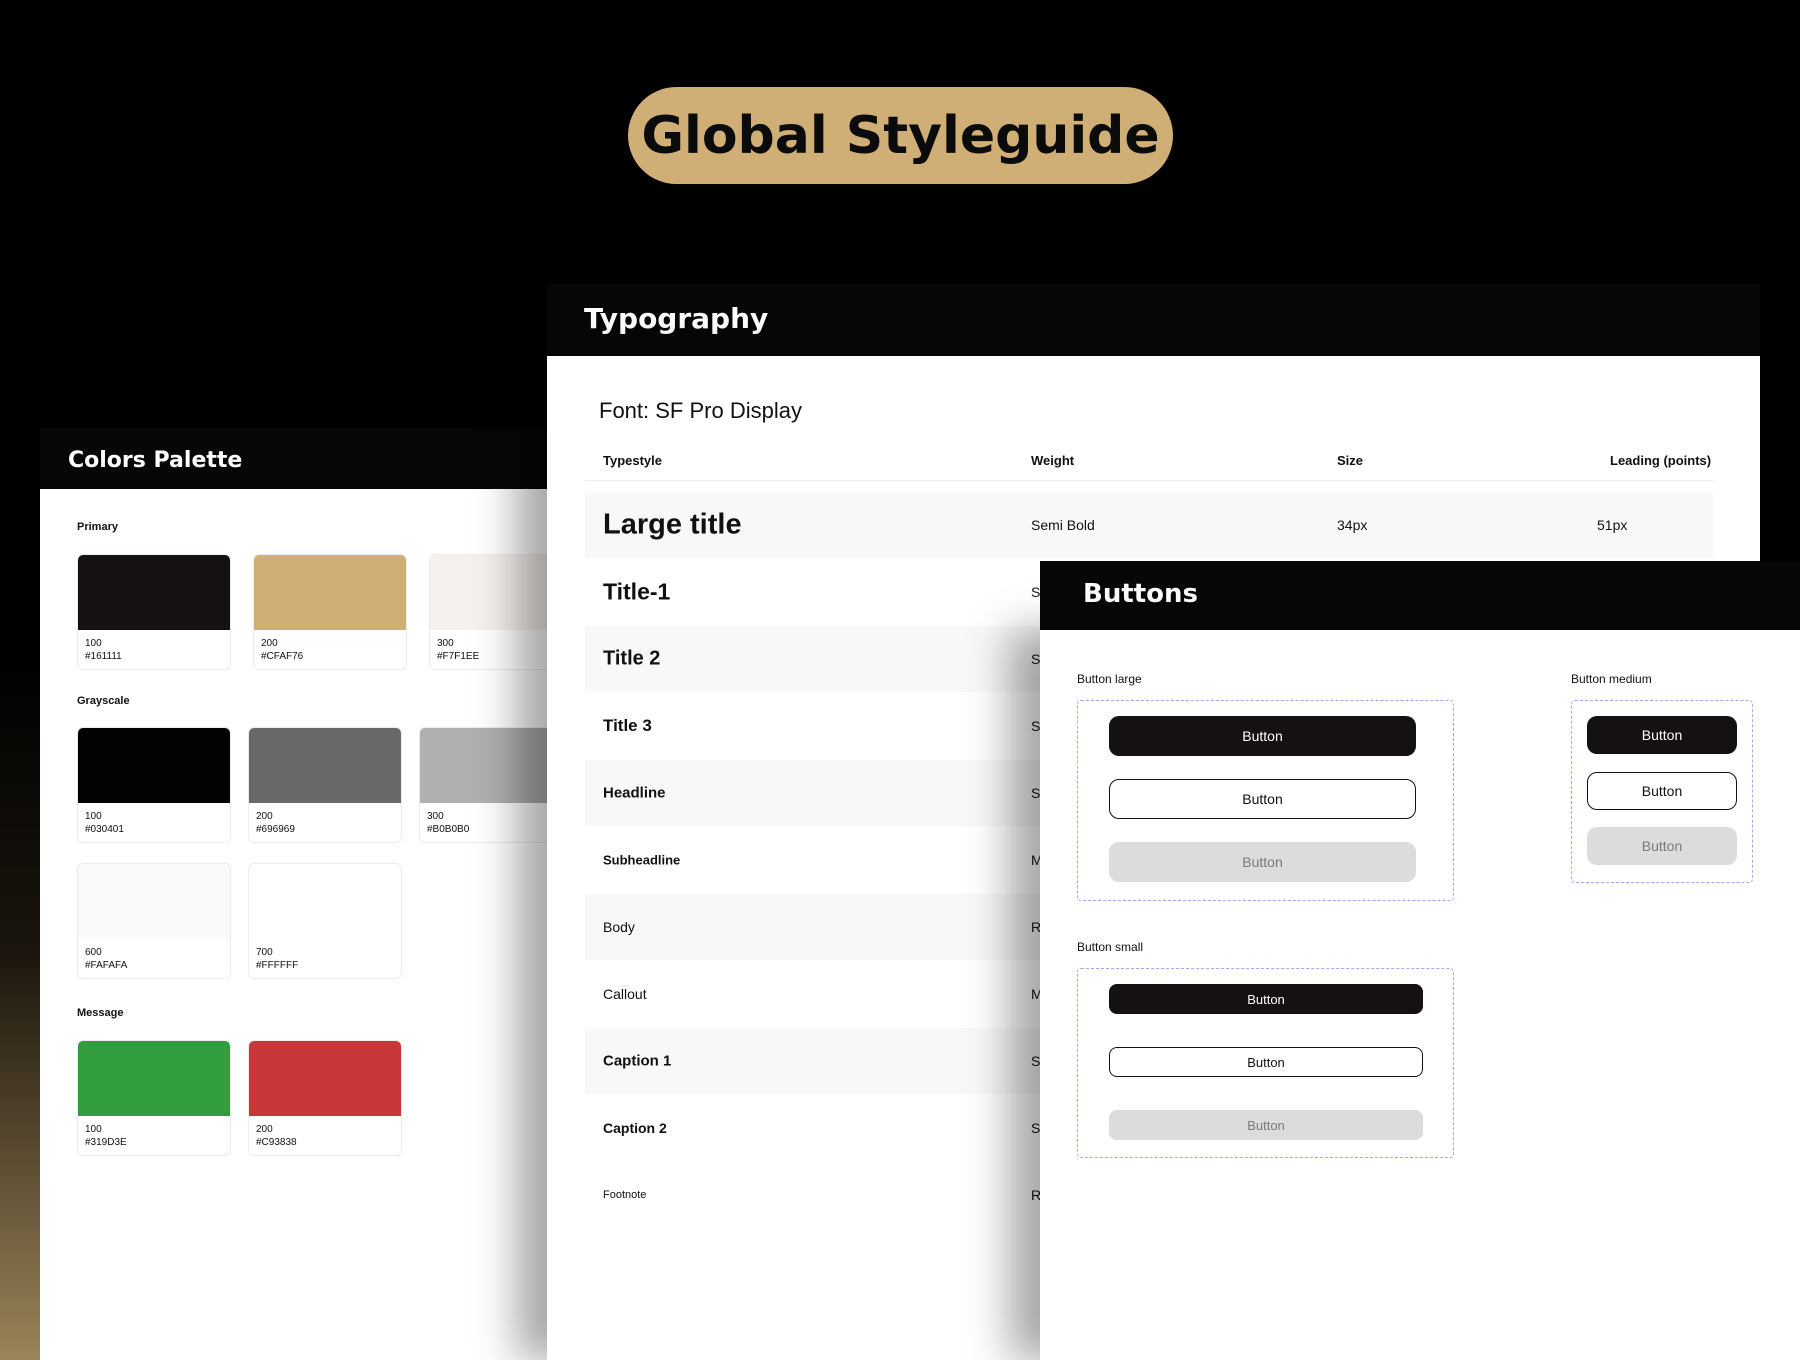 The image size is (1800, 1360). I want to click on button-medium-disabled: Button, so click(1662, 846).